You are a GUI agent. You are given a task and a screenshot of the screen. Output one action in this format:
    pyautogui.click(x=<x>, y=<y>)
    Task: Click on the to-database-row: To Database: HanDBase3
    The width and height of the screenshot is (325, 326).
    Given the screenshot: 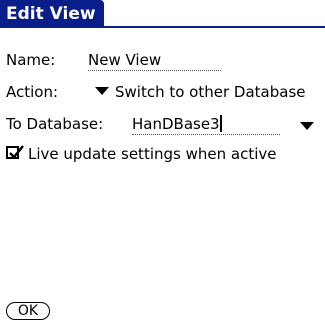 What is the action you would take?
    pyautogui.click(x=163, y=124)
    